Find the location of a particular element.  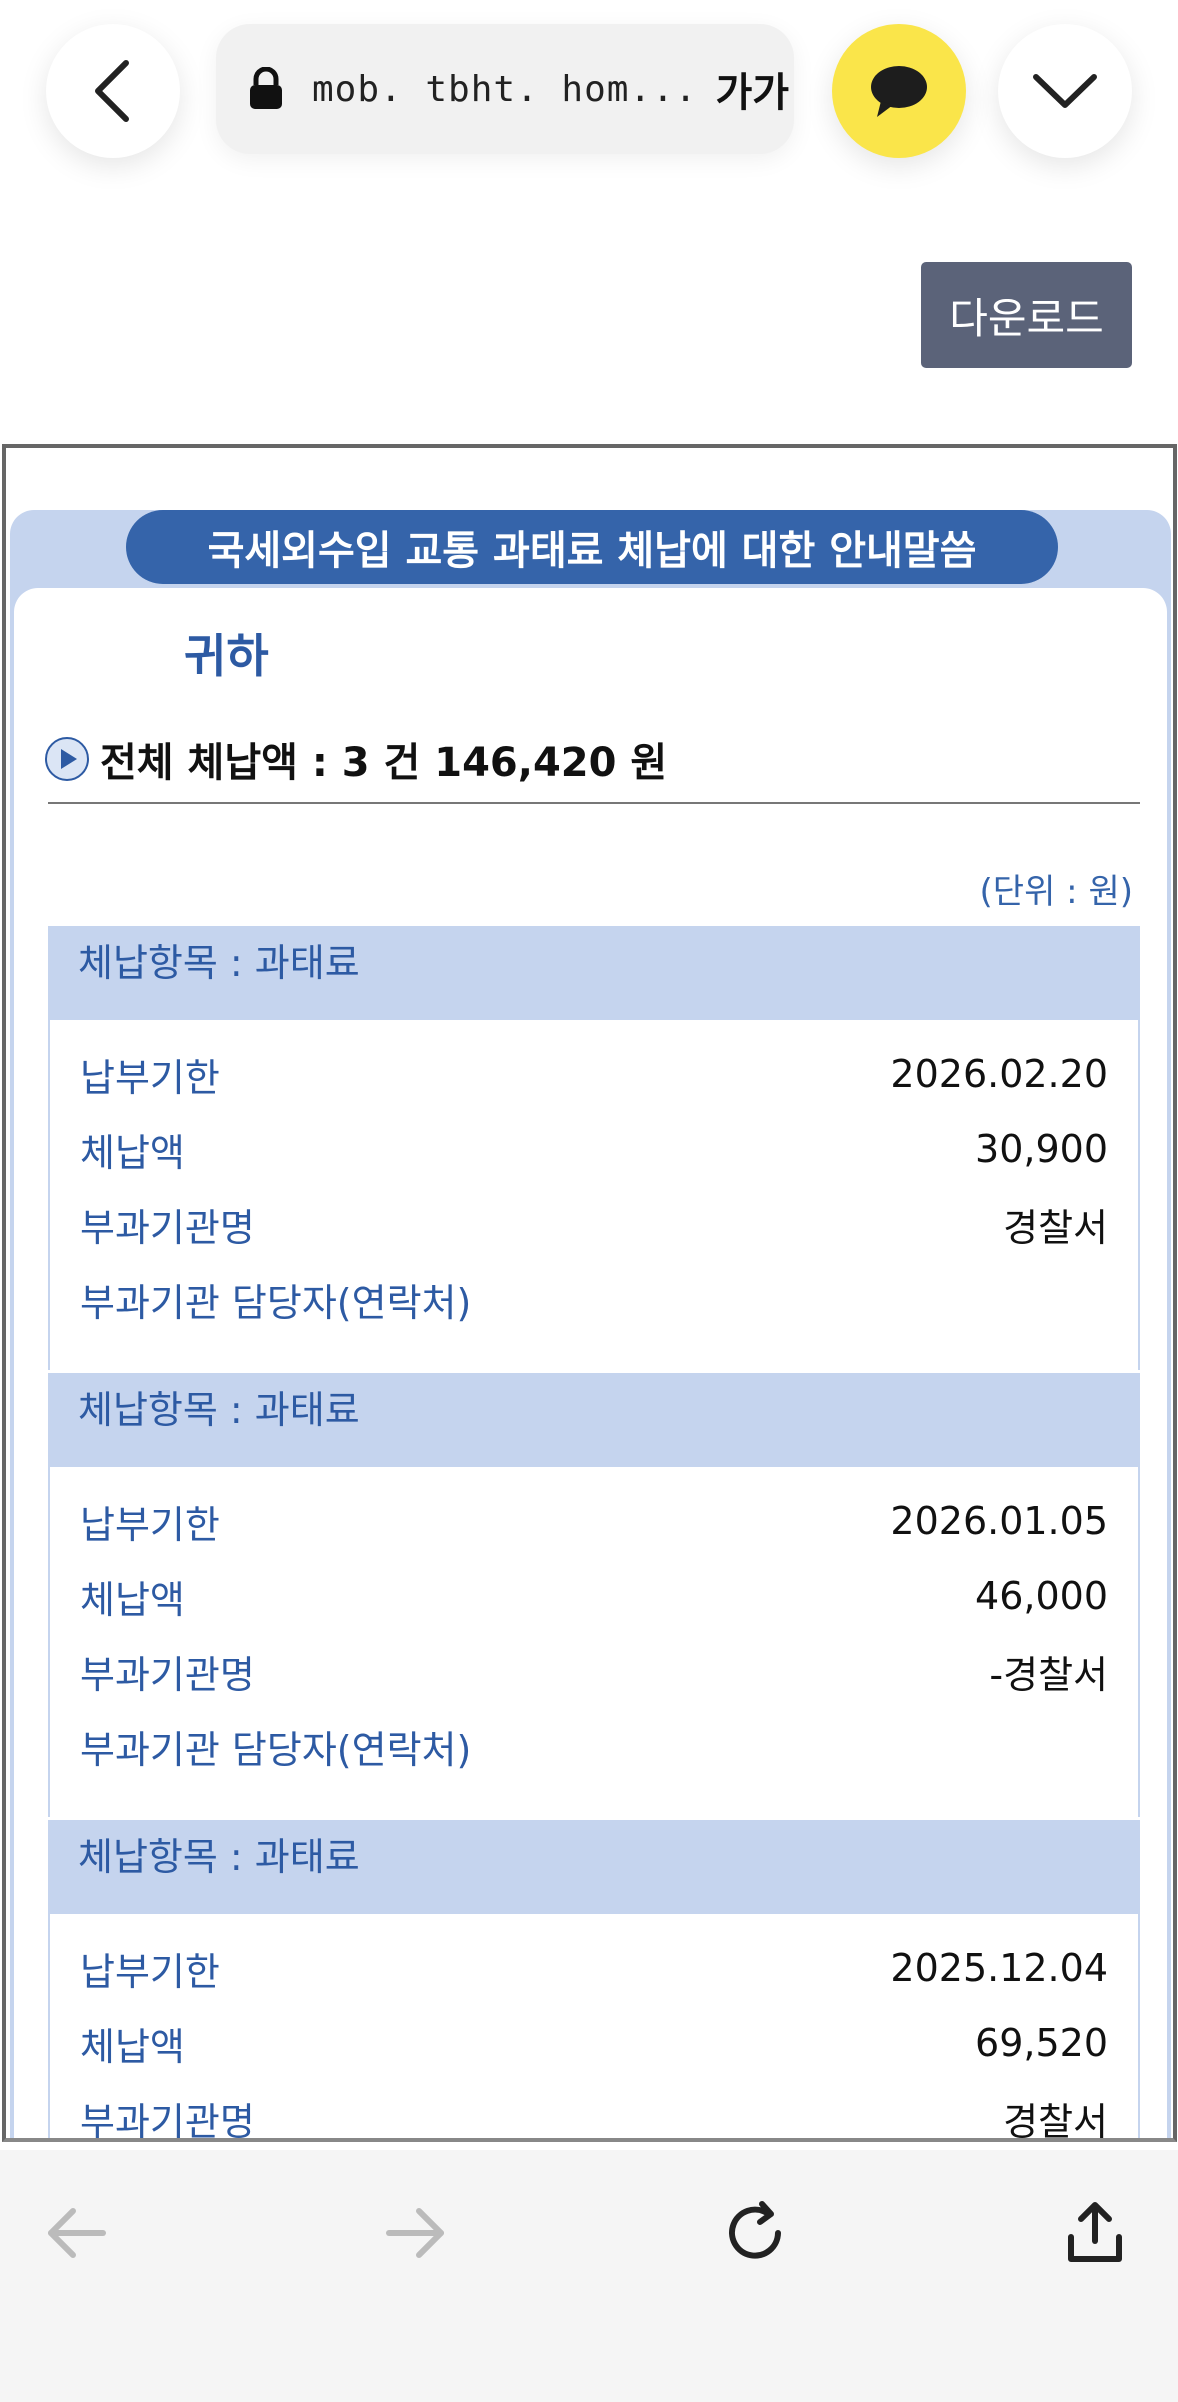

speech-bubble-icon is located at coordinates (899, 91).